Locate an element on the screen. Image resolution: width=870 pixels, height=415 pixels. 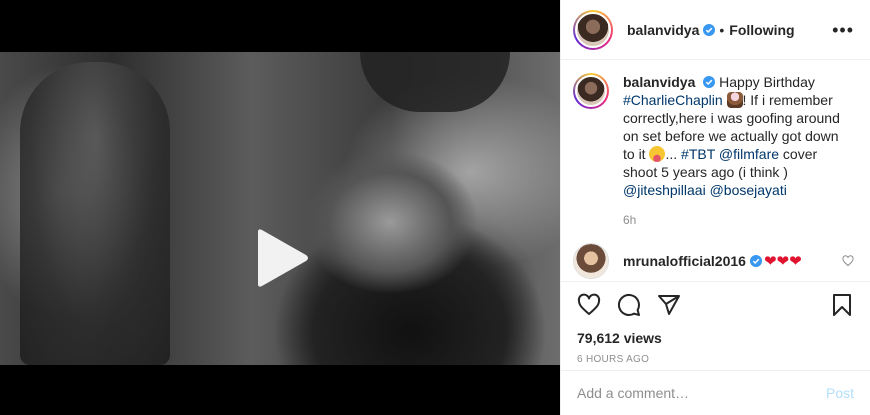
like-heart-icon is located at coordinates (589, 305).